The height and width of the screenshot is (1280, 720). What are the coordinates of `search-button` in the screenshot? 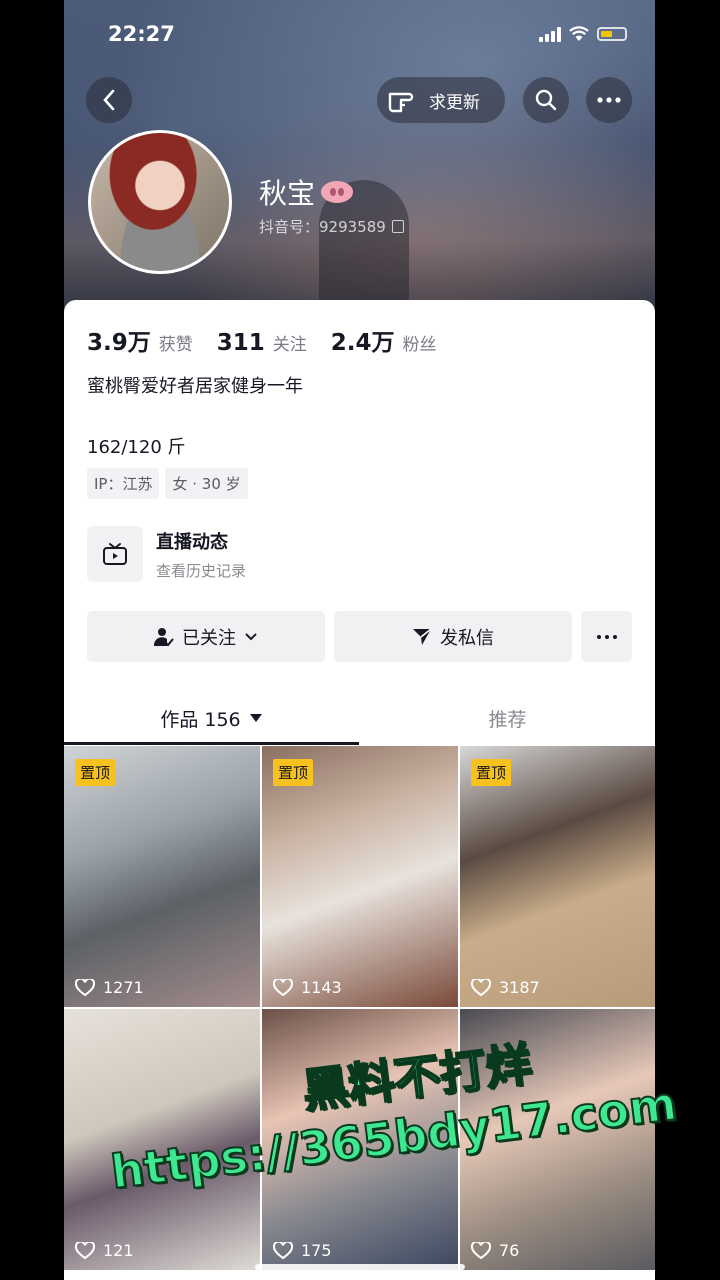 It's located at (546, 100).